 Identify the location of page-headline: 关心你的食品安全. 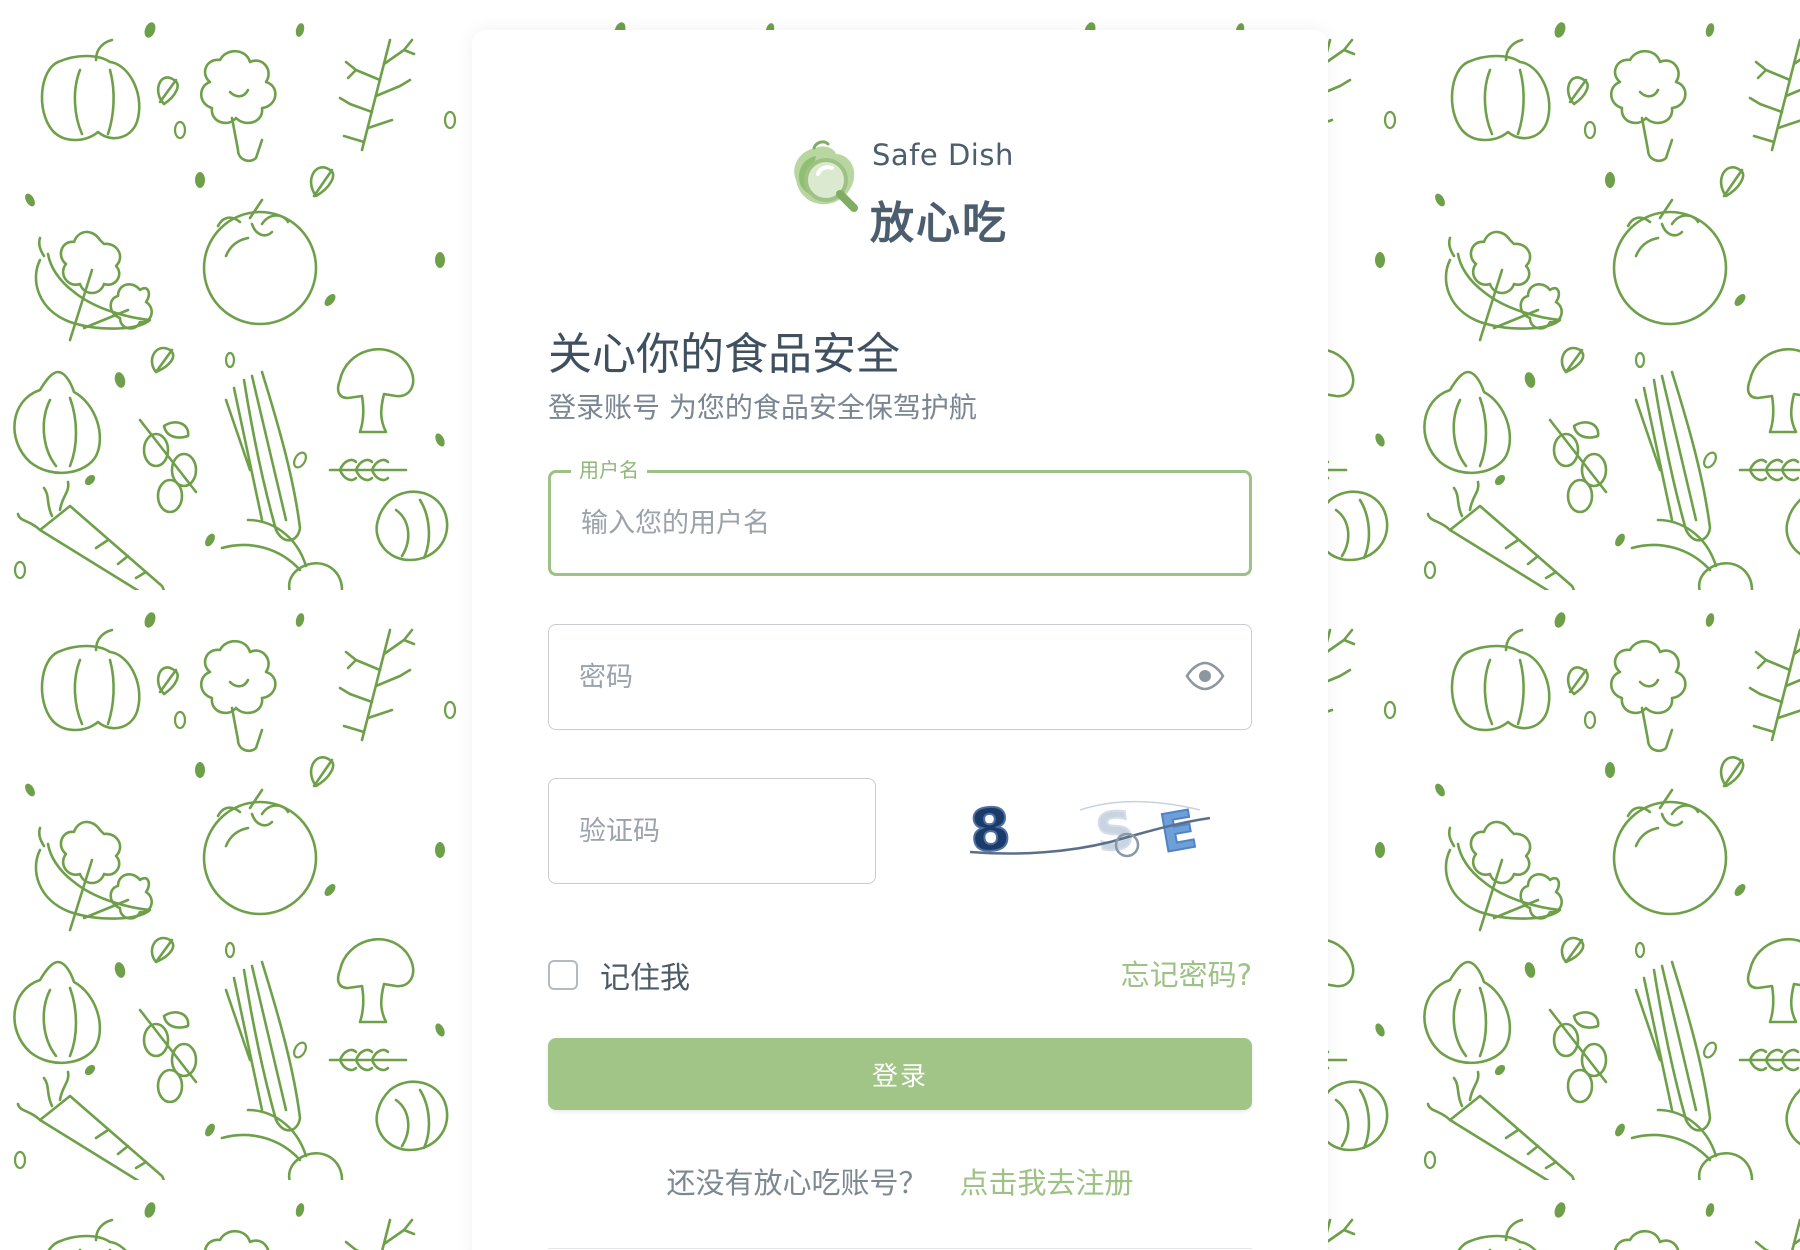
(724, 354).